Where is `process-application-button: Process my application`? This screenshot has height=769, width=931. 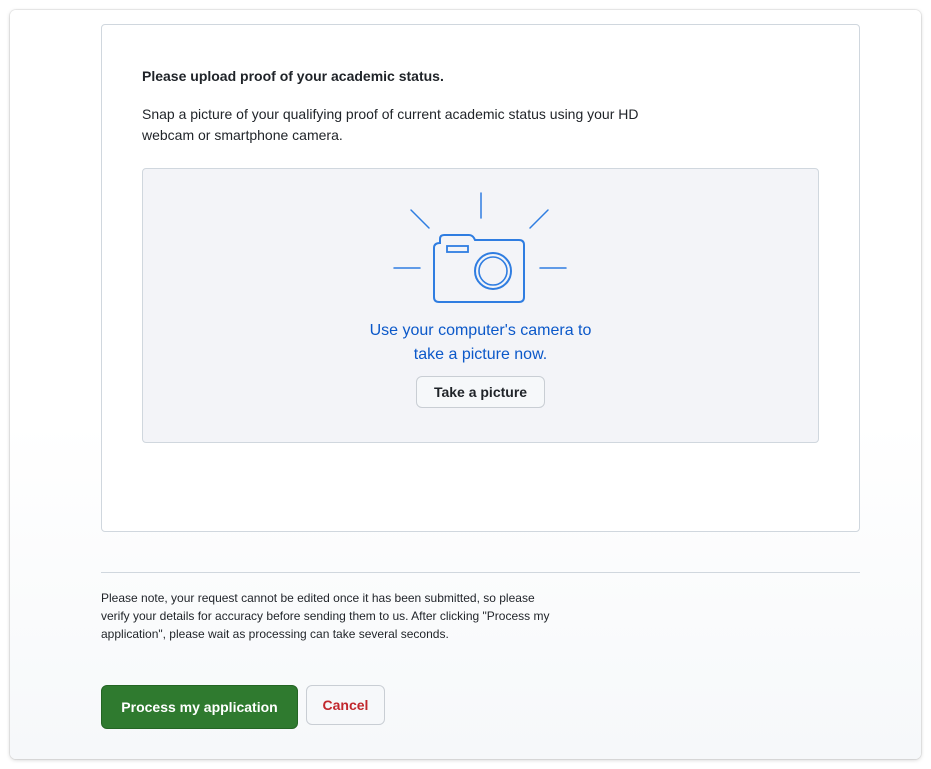
process-application-button: Process my application is located at coordinates (199, 707).